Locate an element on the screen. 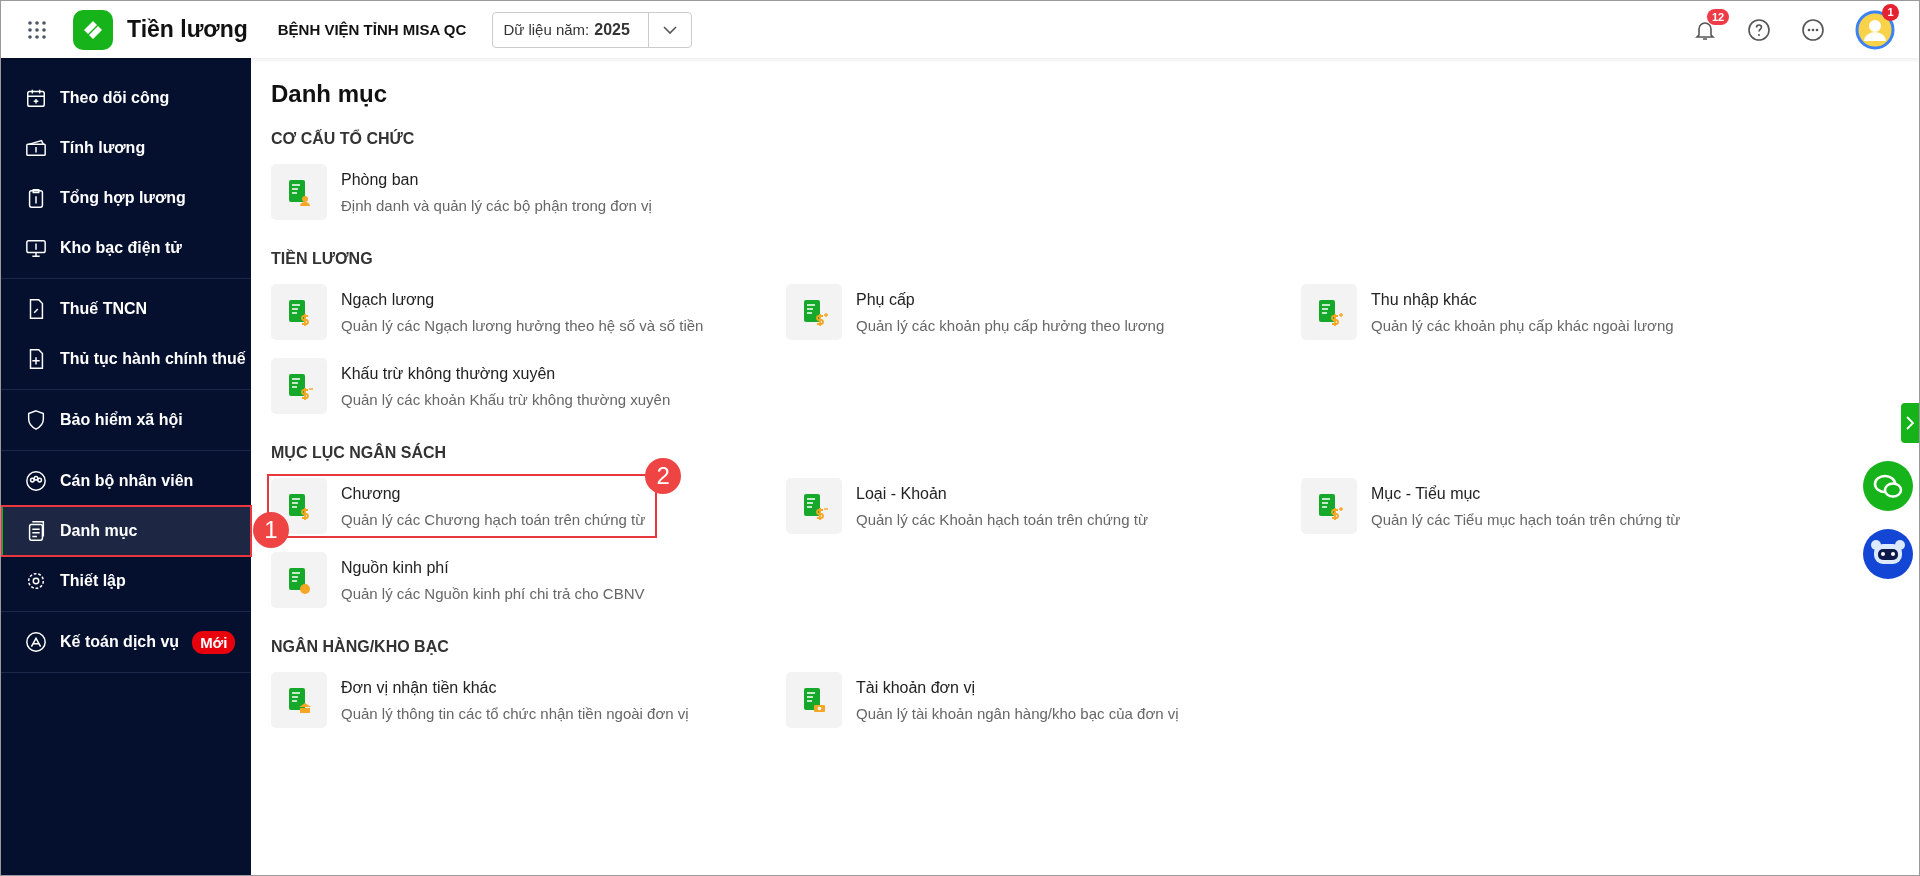 The height and width of the screenshot is (876, 1920). notification-count-badge: 12 is located at coordinates (1718, 16).